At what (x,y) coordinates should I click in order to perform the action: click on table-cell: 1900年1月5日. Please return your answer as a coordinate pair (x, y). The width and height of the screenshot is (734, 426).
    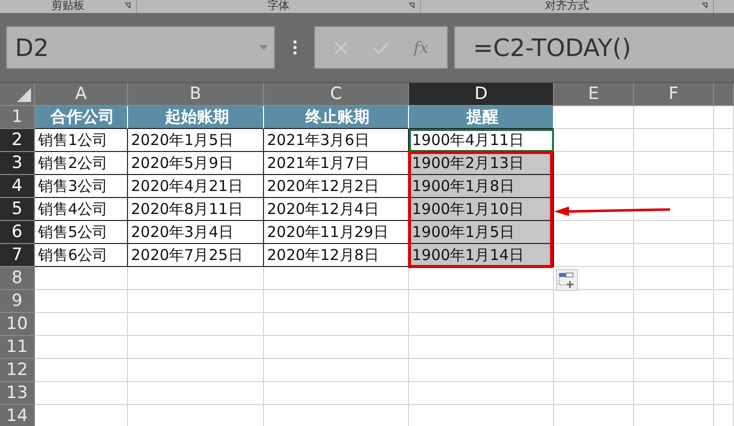
    Looking at the image, I should click on (481, 232).